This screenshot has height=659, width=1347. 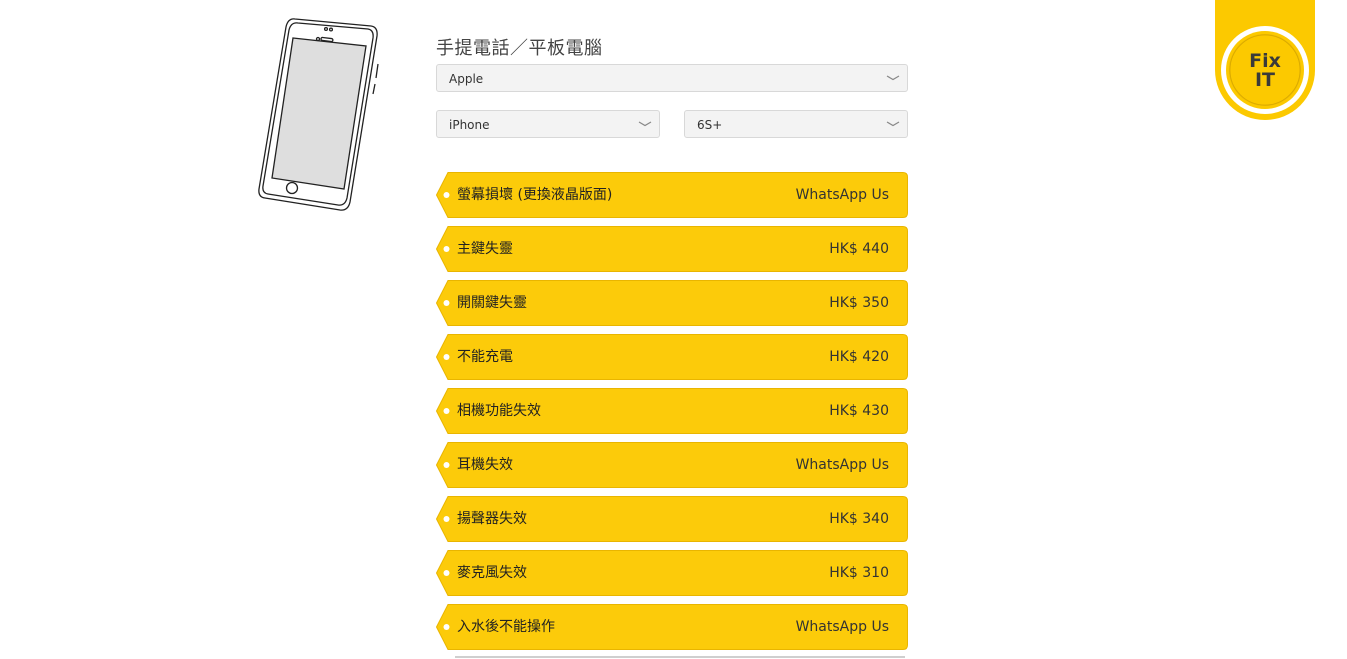 What do you see at coordinates (492, 519) in the screenshot?
I see `repair-name: 揚聲器失效` at bounding box center [492, 519].